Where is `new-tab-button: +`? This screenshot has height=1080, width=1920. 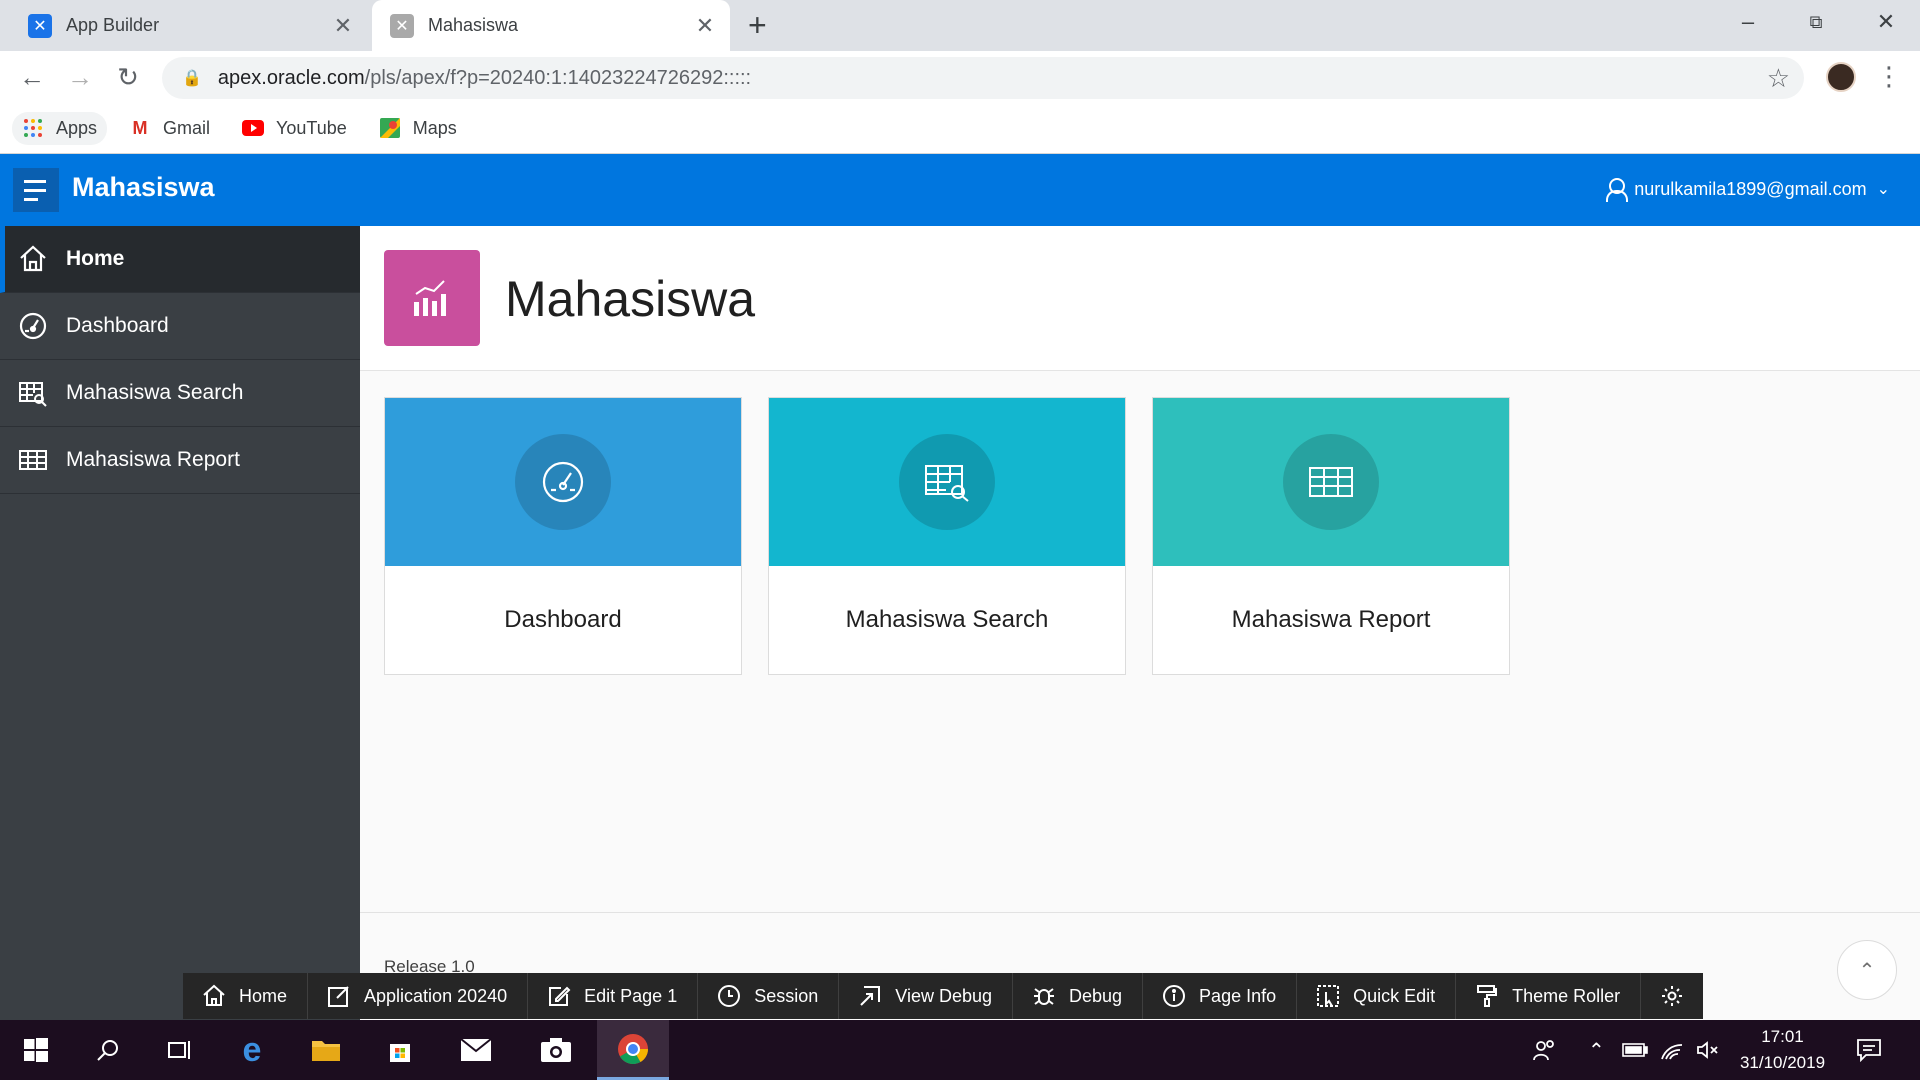 new-tab-button: + is located at coordinates (757, 25).